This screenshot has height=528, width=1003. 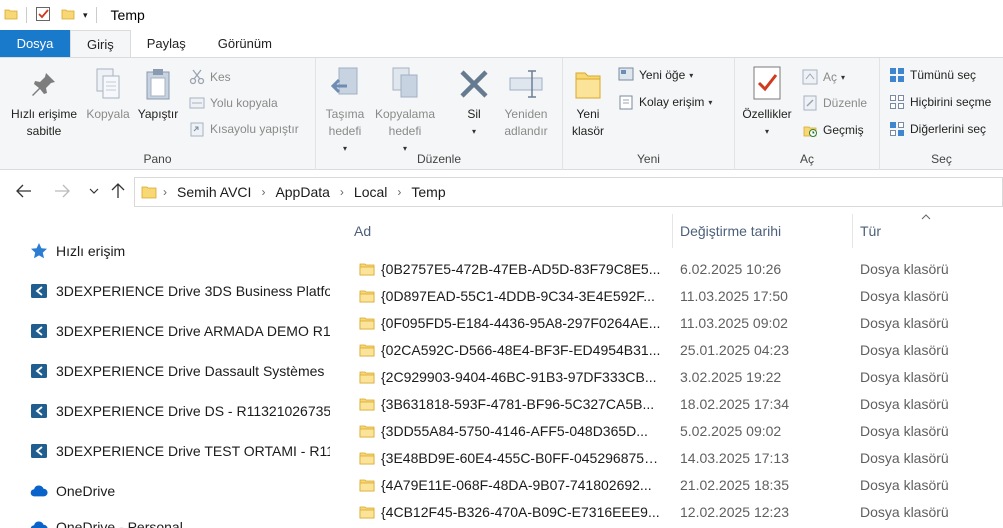 I want to click on column-header-type: Tür, so click(x=927, y=231).